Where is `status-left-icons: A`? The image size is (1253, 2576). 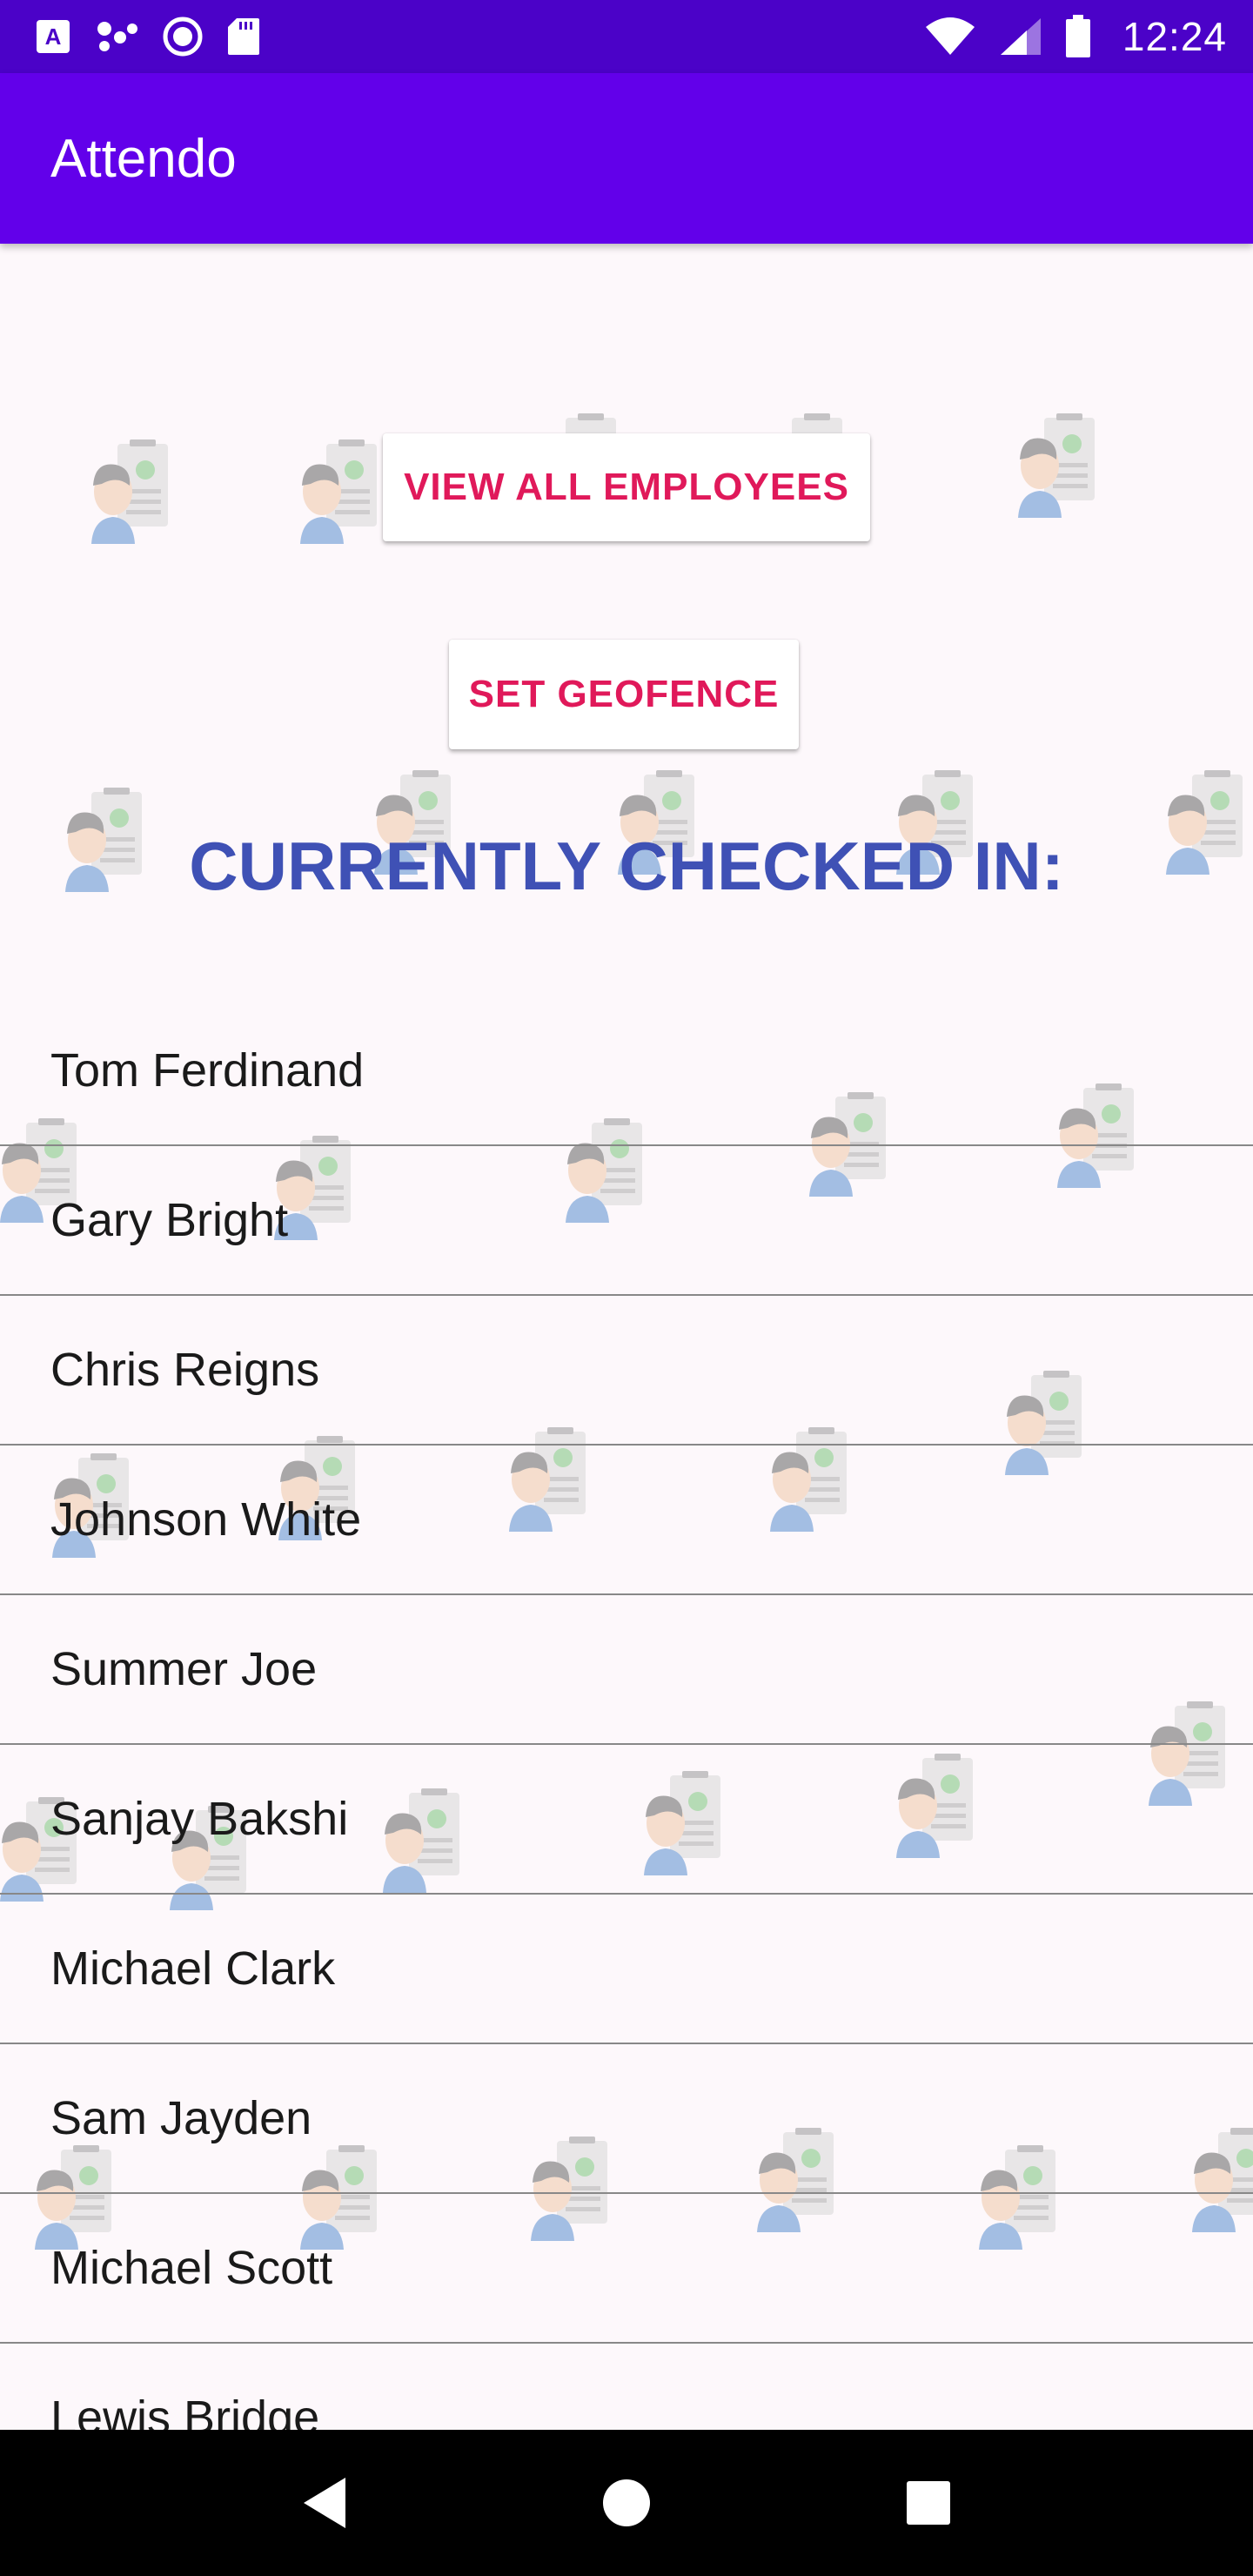
status-left-icons: A is located at coordinates (148, 37).